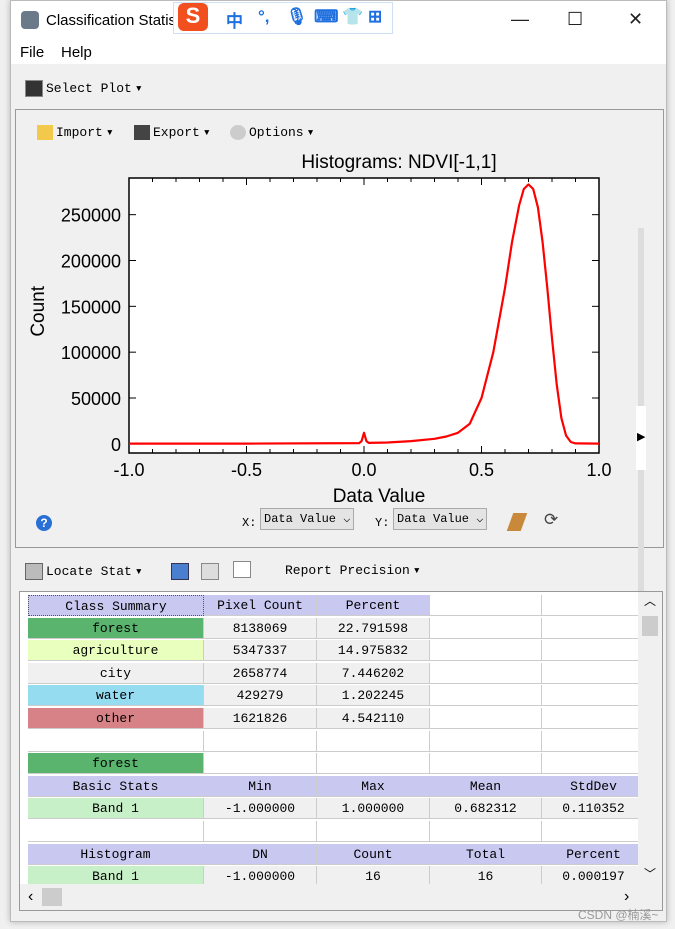  What do you see at coordinates (34, 571) in the screenshot?
I see `calculator-icon` at bounding box center [34, 571].